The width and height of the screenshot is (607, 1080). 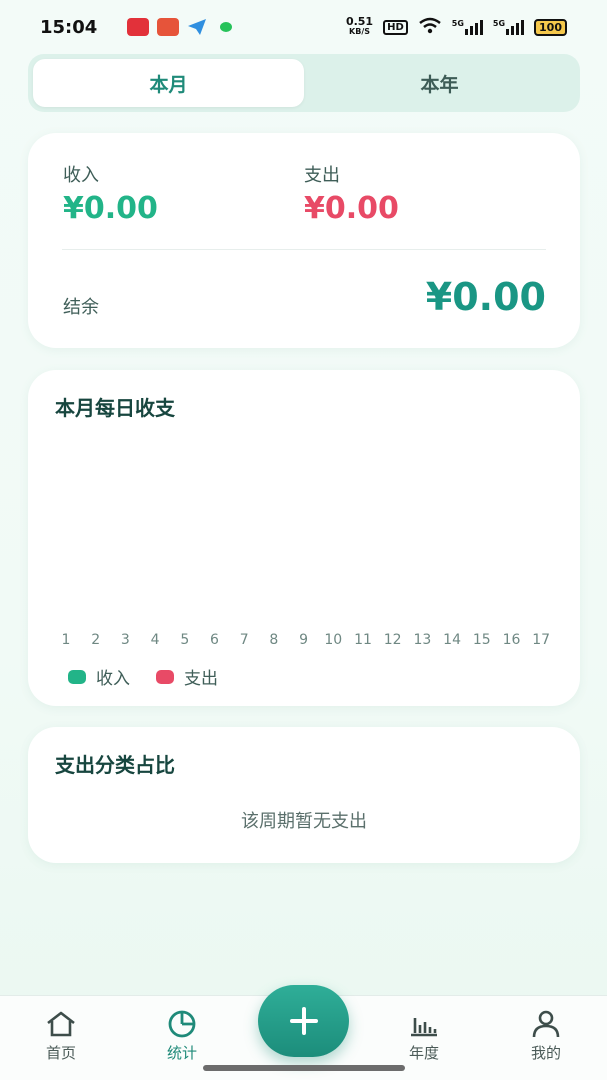 What do you see at coordinates (125, 640) in the screenshot?
I see `x-tick-label: 3` at bounding box center [125, 640].